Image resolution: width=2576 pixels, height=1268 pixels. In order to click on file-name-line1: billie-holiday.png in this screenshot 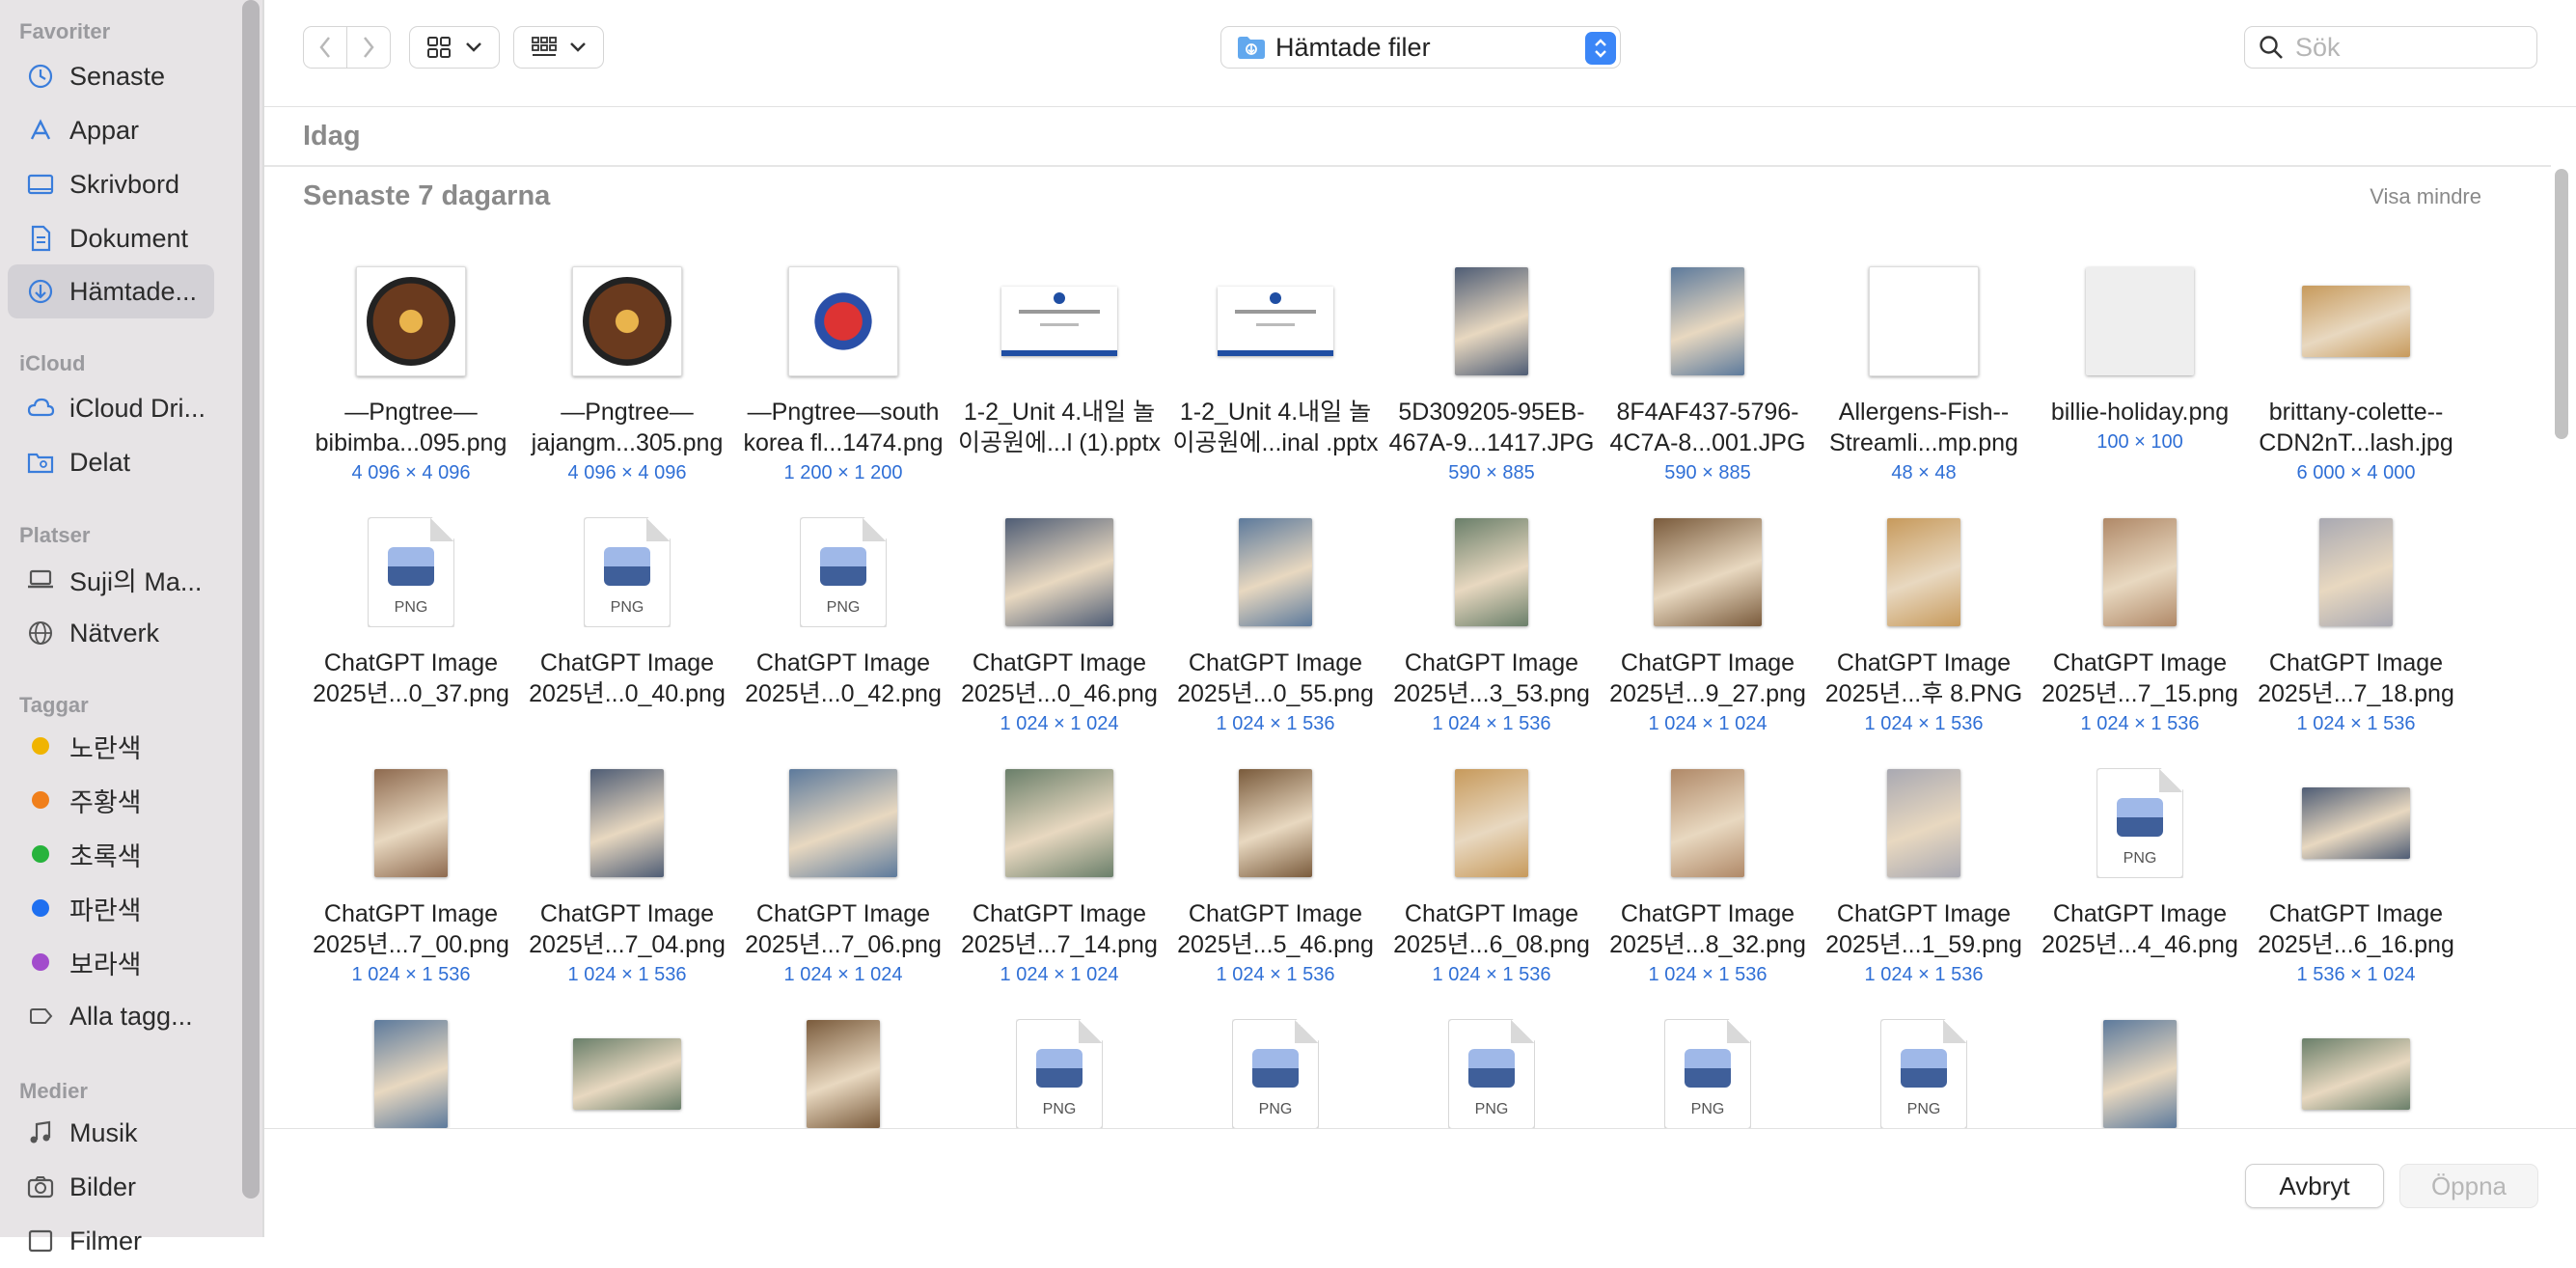, I will do `click(2140, 412)`.